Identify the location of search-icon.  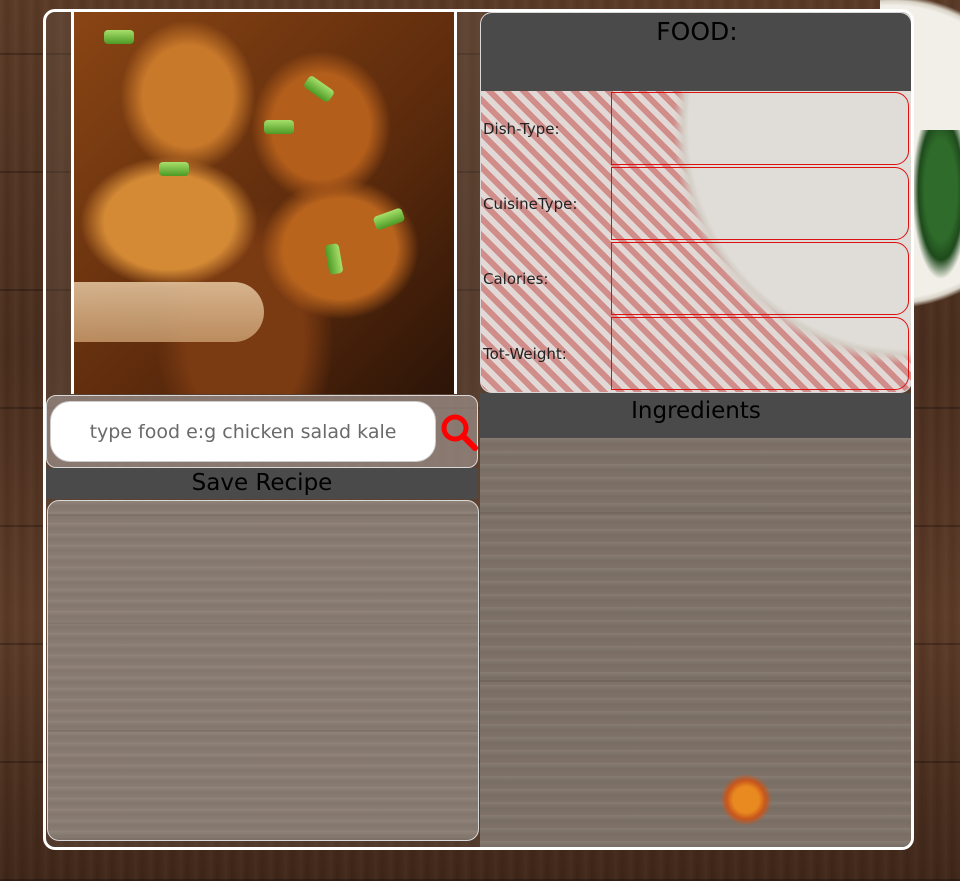
(459, 432).